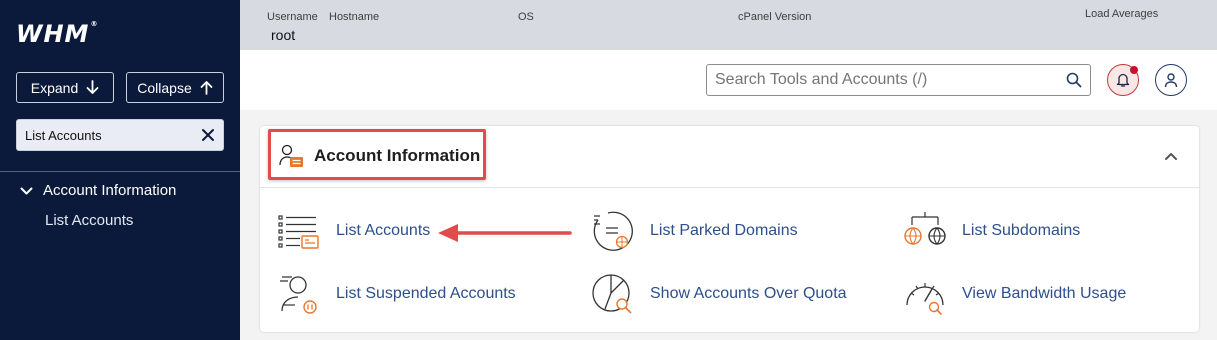 This screenshot has width=1217, height=340. What do you see at coordinates (505, 233) in the screenshot?
I see `annotation-arrow` at bounding box center [505, 233].